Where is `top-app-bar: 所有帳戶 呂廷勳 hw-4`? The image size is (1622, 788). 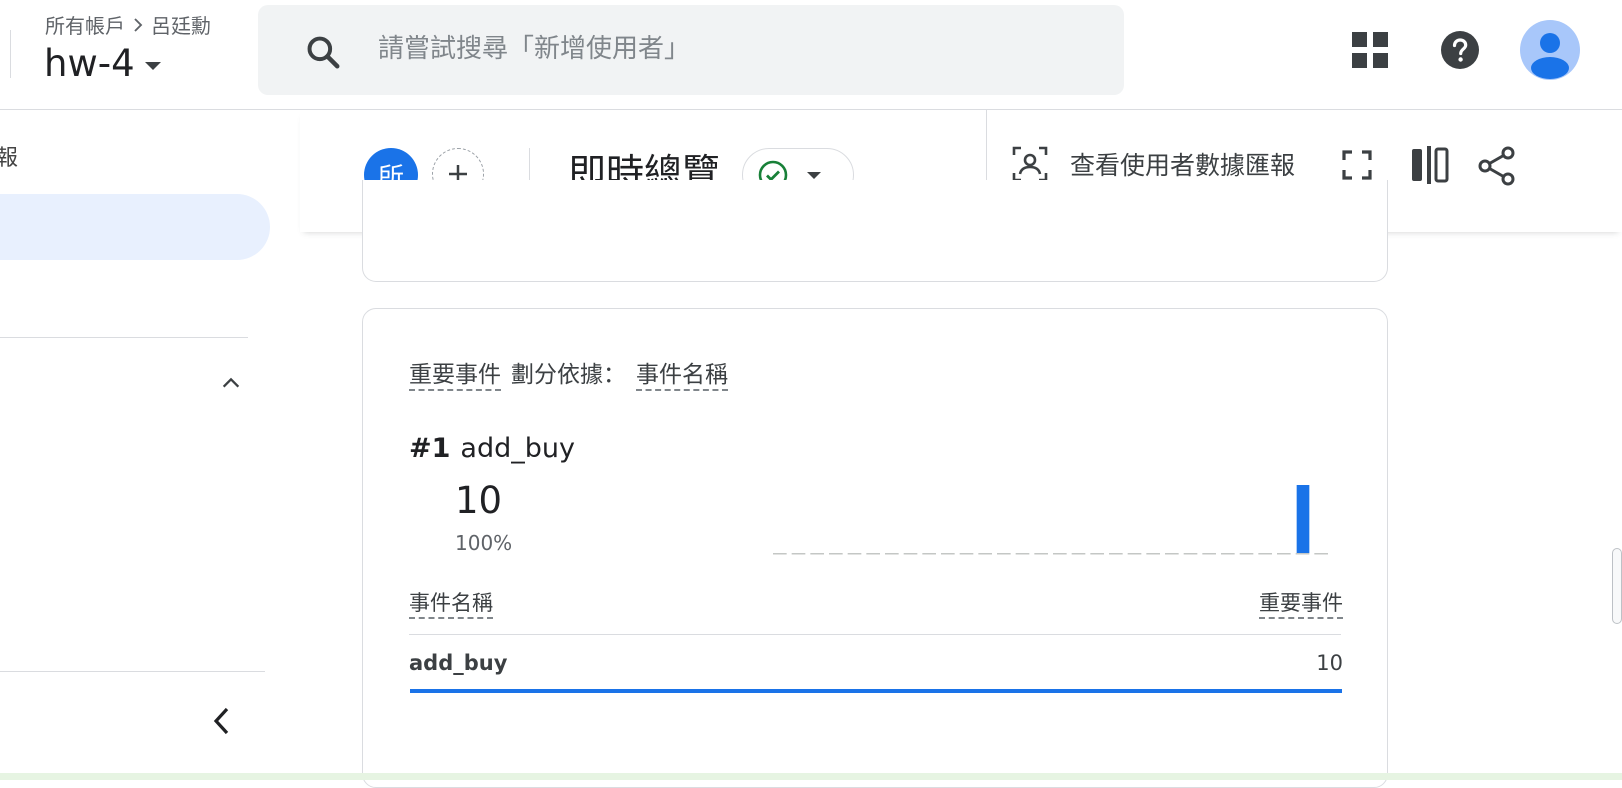 top-app-bar: 所有帳戶 呂廷勳 hw-4 is located at coordinates (811, 55).